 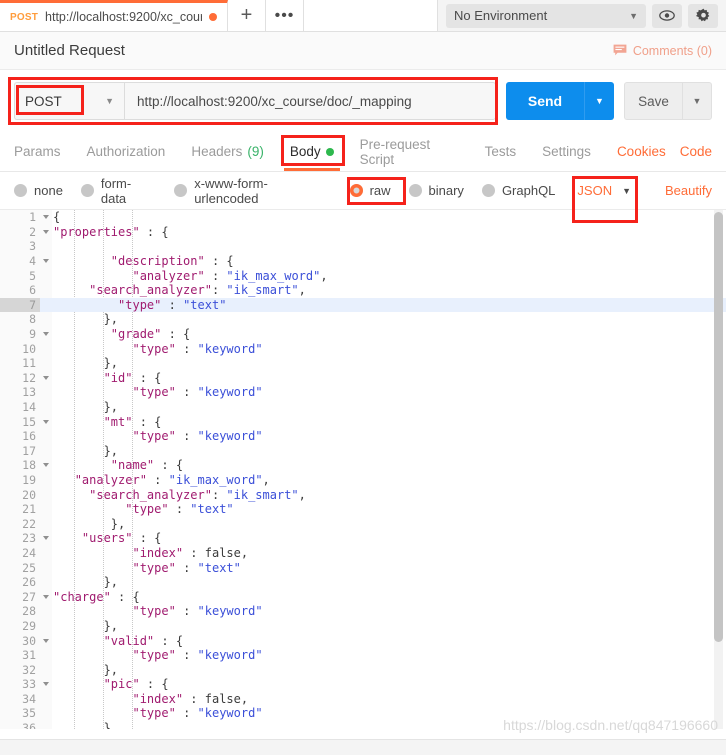 I want to click on editor-line: 9 "grade" : {, so click(x=363, y=334).